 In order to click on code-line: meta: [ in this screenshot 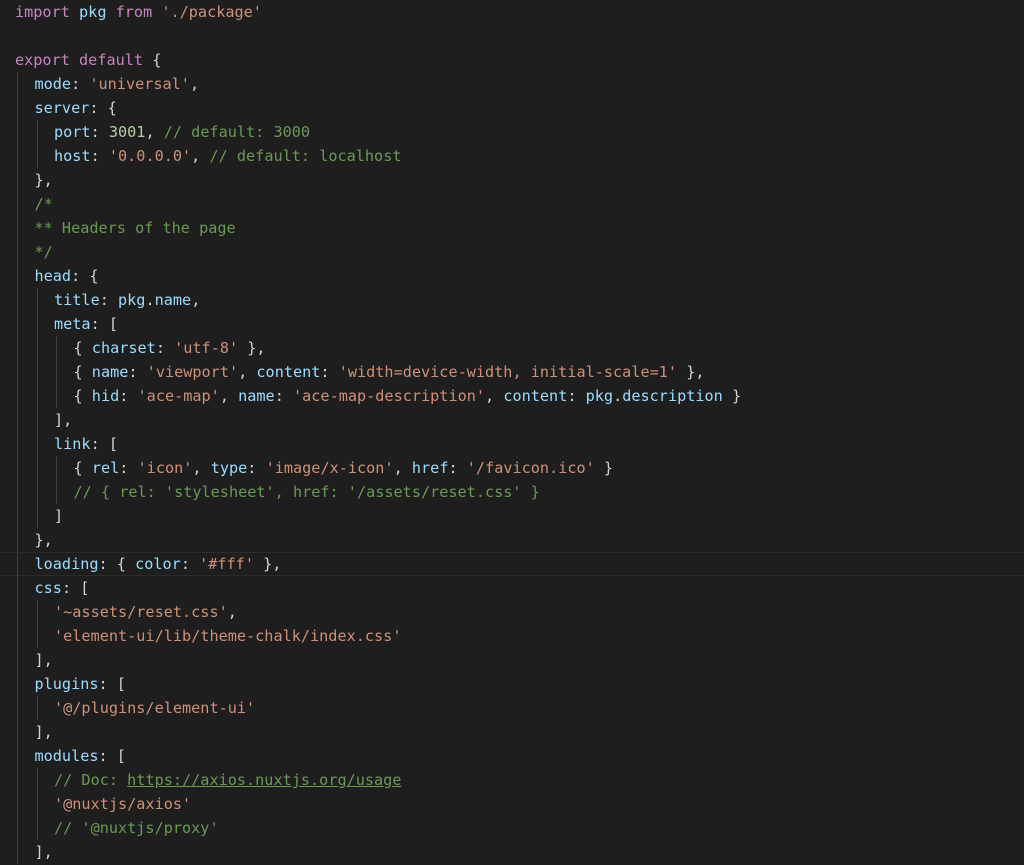, I will do `click(512, 324)`.